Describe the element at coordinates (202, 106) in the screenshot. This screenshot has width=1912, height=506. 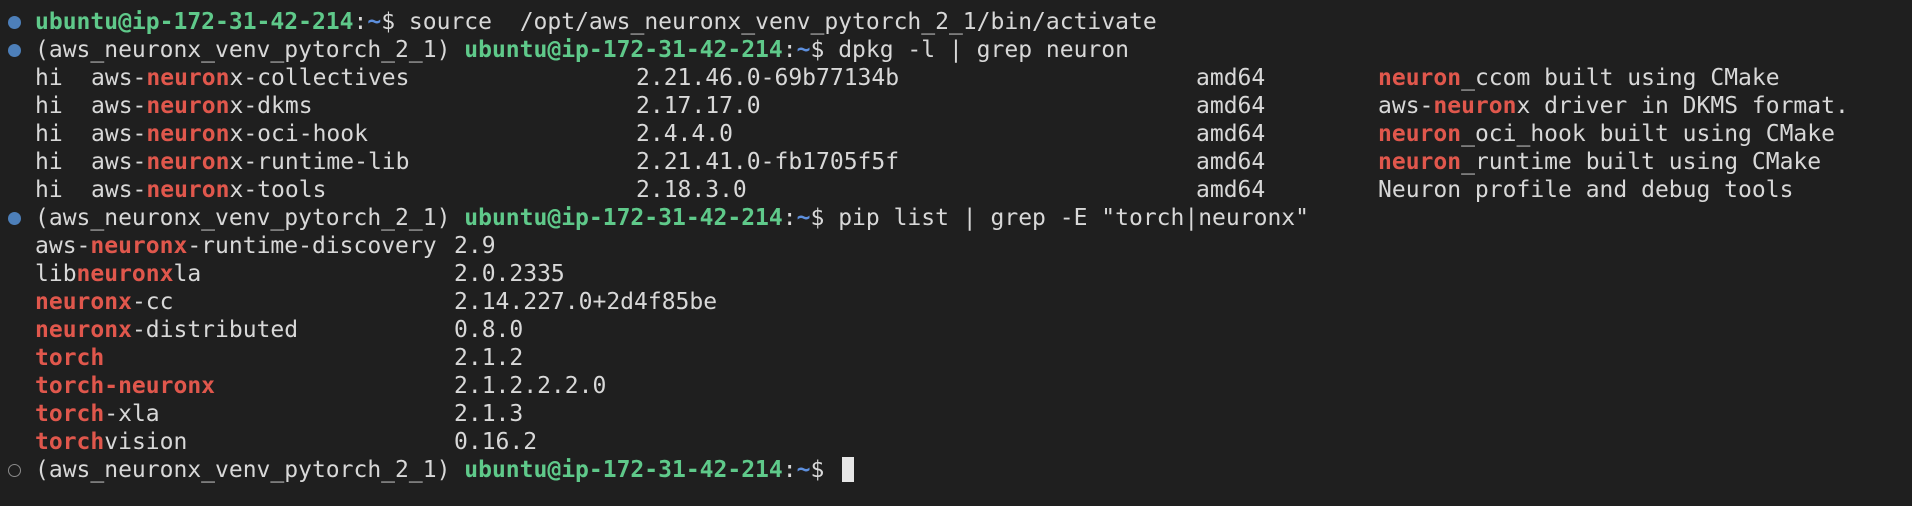
I see `dpkg-package-name: aws-neuronx-dkms` at that location.